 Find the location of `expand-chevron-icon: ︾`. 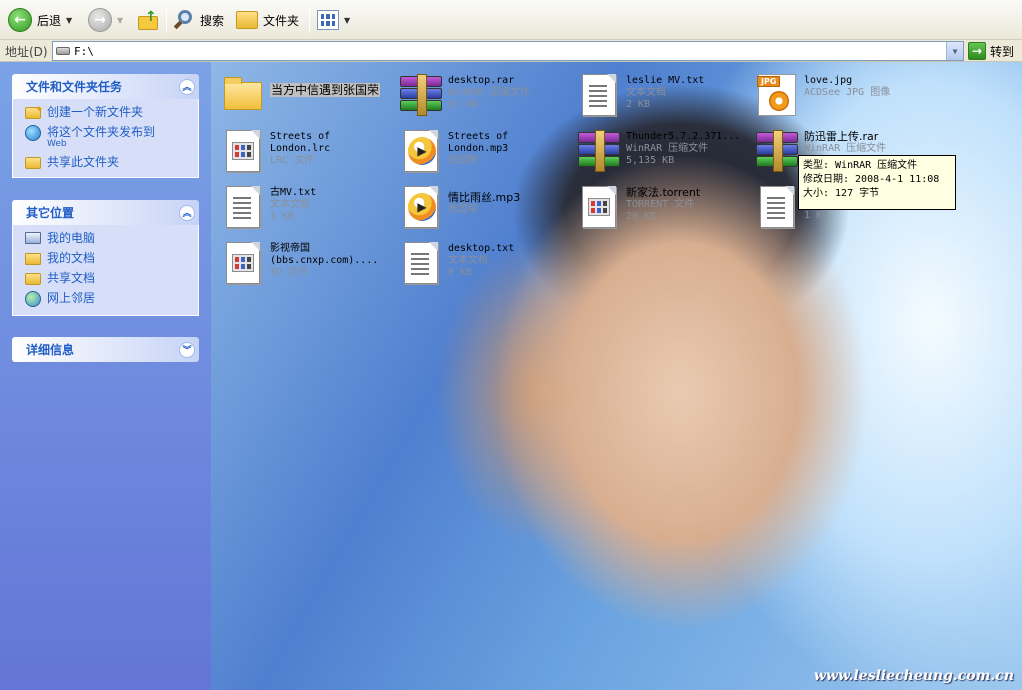

expand-chevron-icon: ︾ is located at coordinates (187, 349).